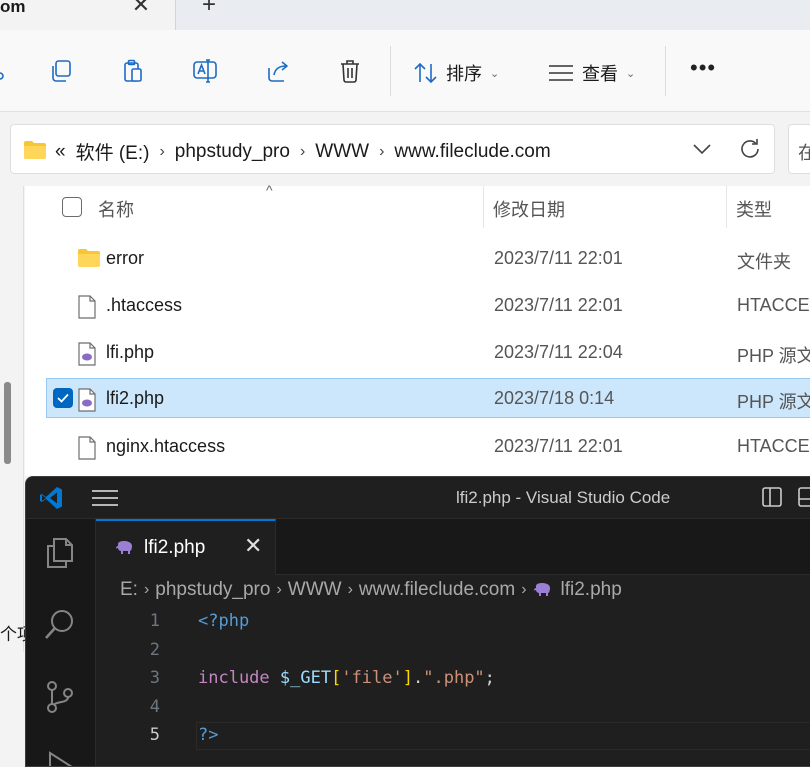  Describe the element at coordinates (503, 736) in the screenshot. I see `current-line-highlight` at that location.